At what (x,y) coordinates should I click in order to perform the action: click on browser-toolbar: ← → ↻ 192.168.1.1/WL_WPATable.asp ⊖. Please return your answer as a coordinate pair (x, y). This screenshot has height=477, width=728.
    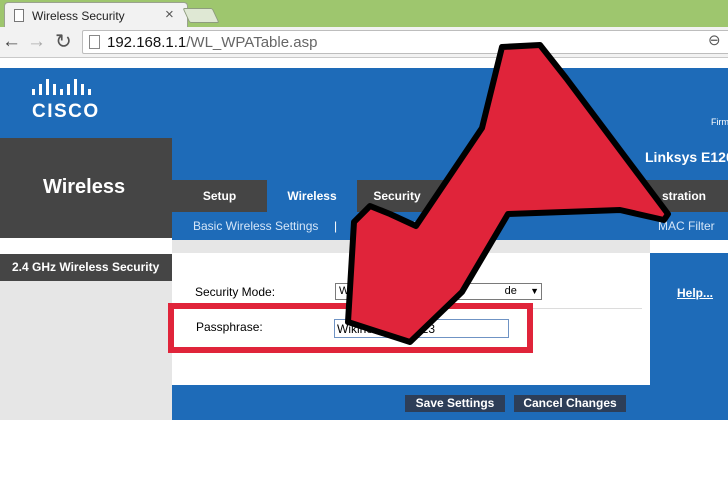
    Looking at the image, I should click on (364, 42).